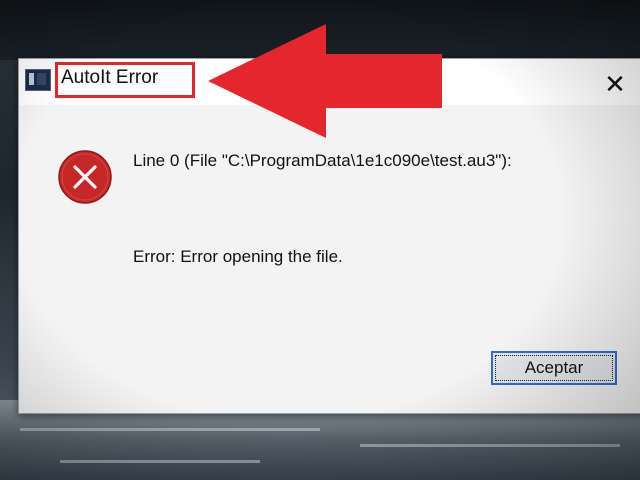 Image resolution: width=640 pixels, height=480 pixels. What do you see at coordinates (554, 368) in the screenshot?
I see `aceptar-button: Aceptar` at bounding box center [554, 368].